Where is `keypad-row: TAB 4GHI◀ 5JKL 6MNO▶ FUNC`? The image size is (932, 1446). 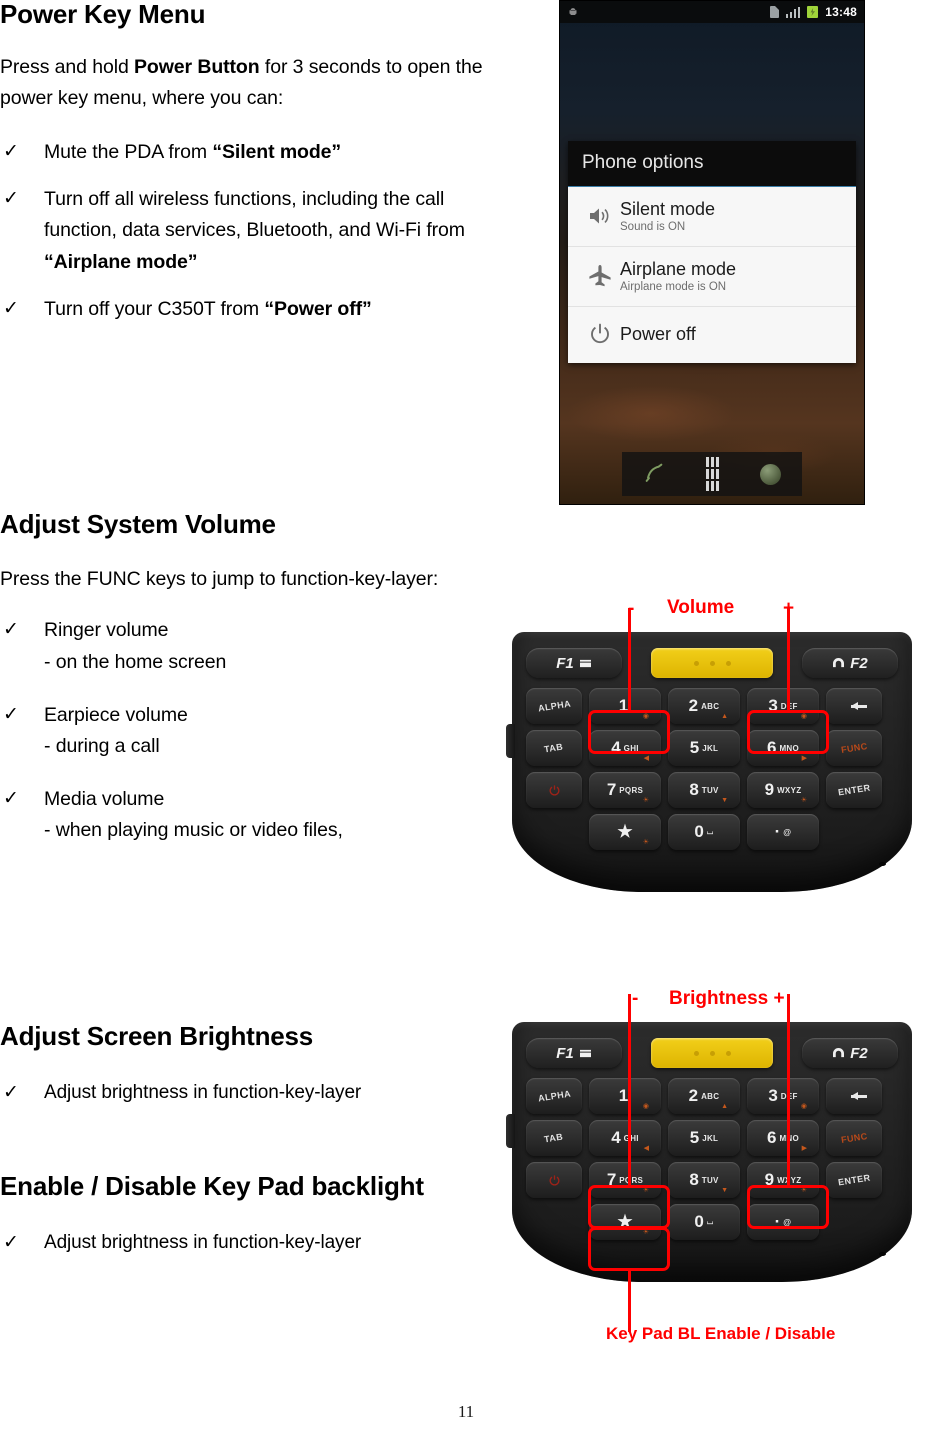
keypad-row: TAB 4GHI◀ 5JKL 6MNO▶ FUNC is located at coordinates (712, 1138).